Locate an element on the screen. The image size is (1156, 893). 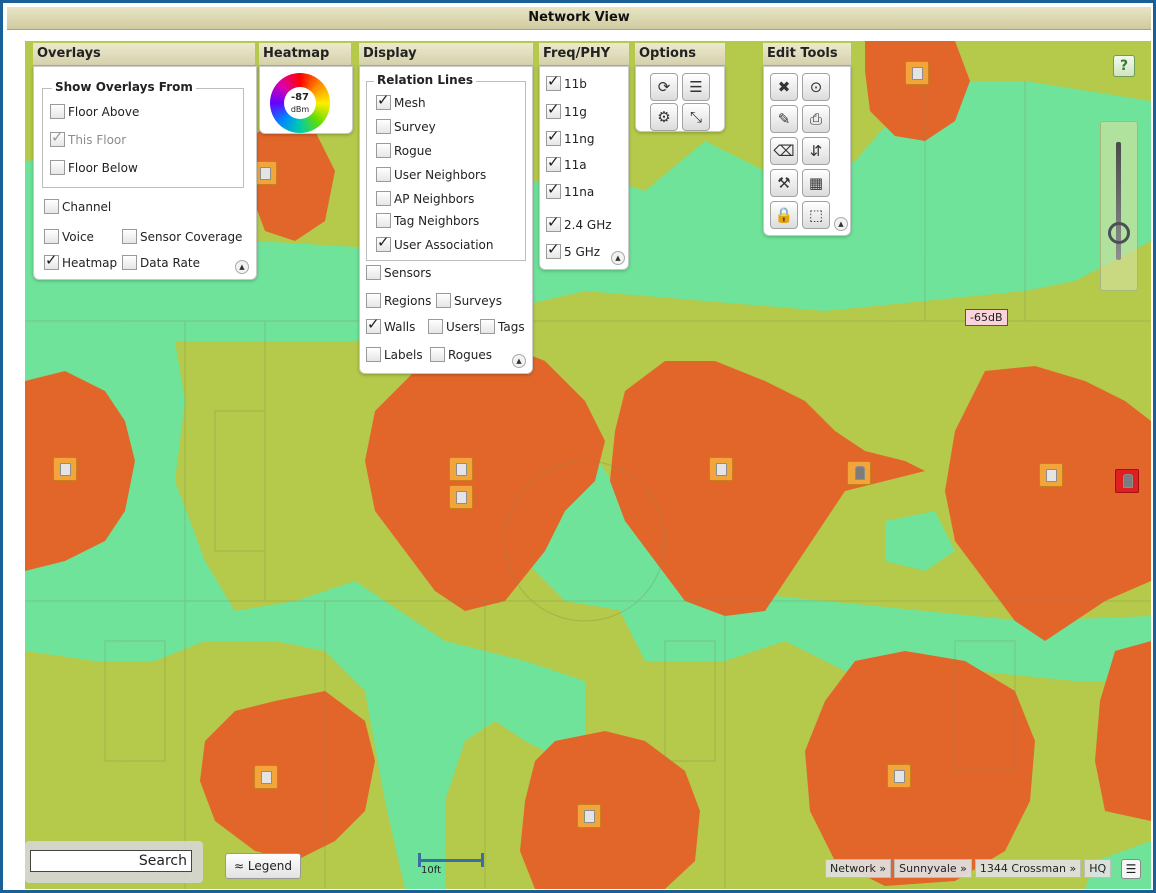
floor-below-checkbox: Floor Below is located at coordinates (94, 167).